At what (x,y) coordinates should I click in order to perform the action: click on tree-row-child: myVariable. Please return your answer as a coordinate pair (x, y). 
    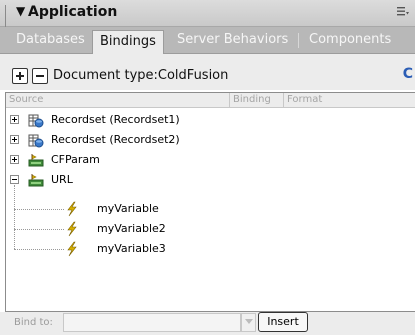
    Looking at the image, I should click on (206, 209).